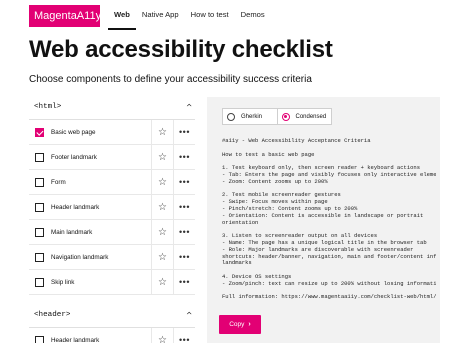 This screenshot has width=474, height=343. I want to click on main-nav: Web Native App How to test Demos, so click(189, 15).